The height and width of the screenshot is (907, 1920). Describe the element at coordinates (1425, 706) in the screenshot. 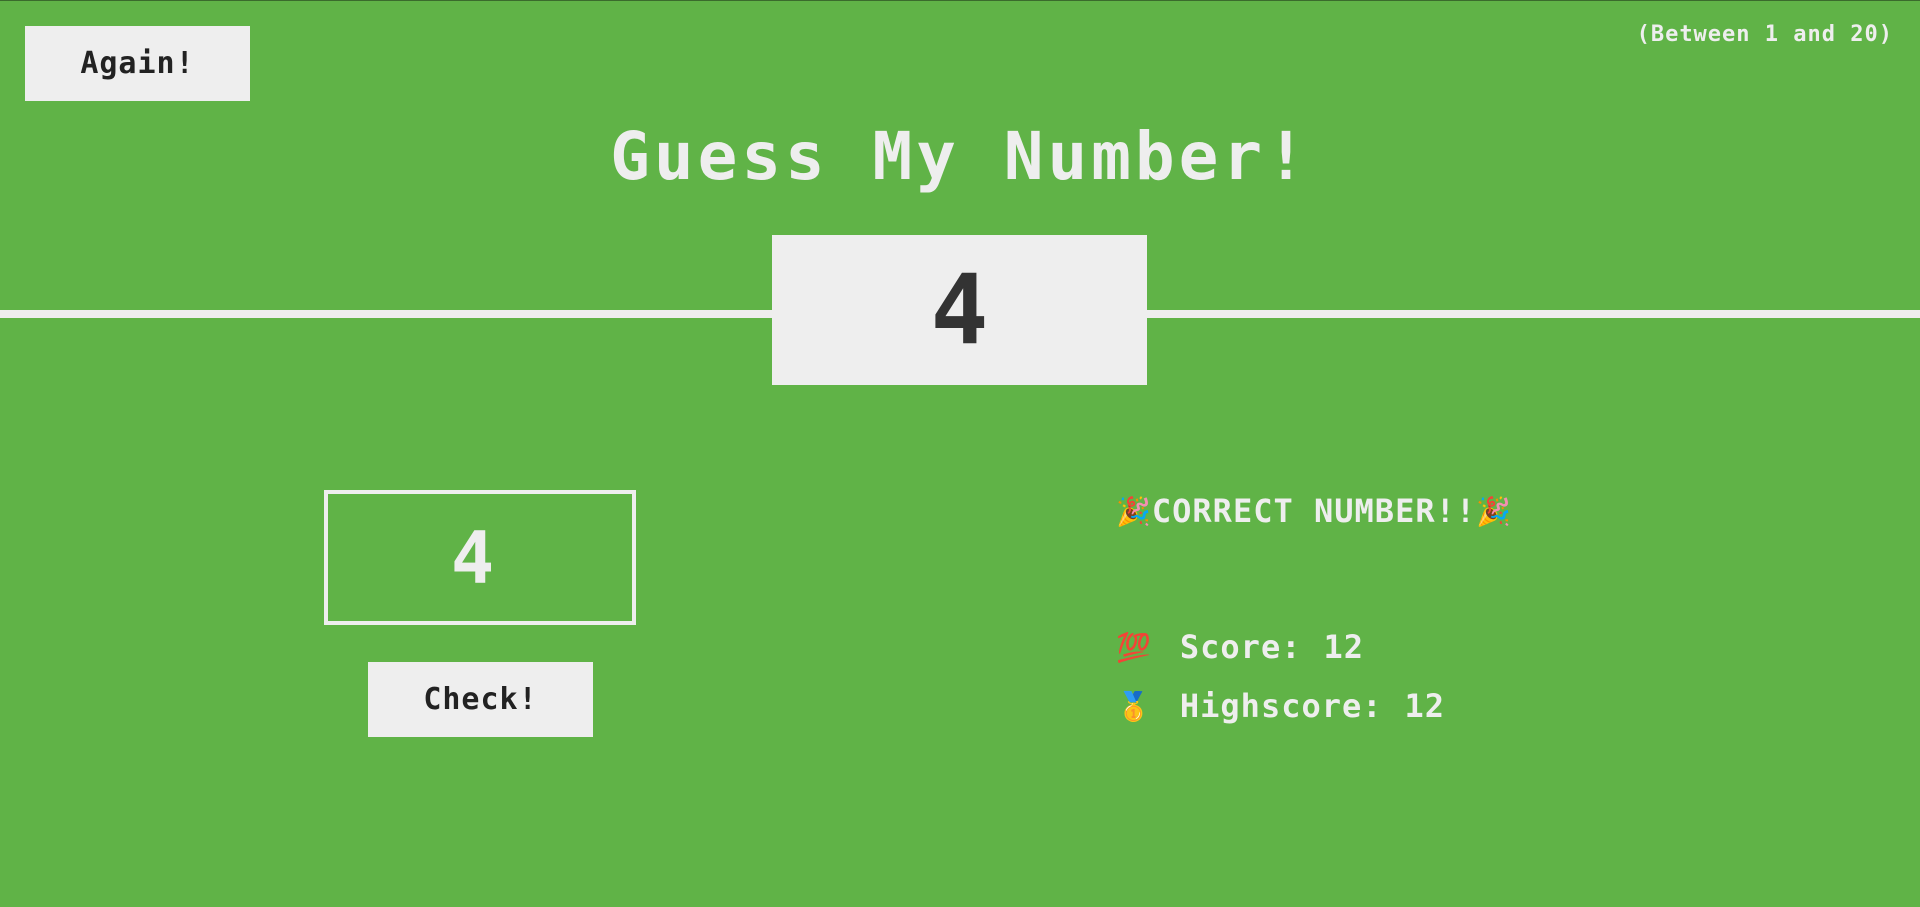

I see `highscore-value: 12` at that location.